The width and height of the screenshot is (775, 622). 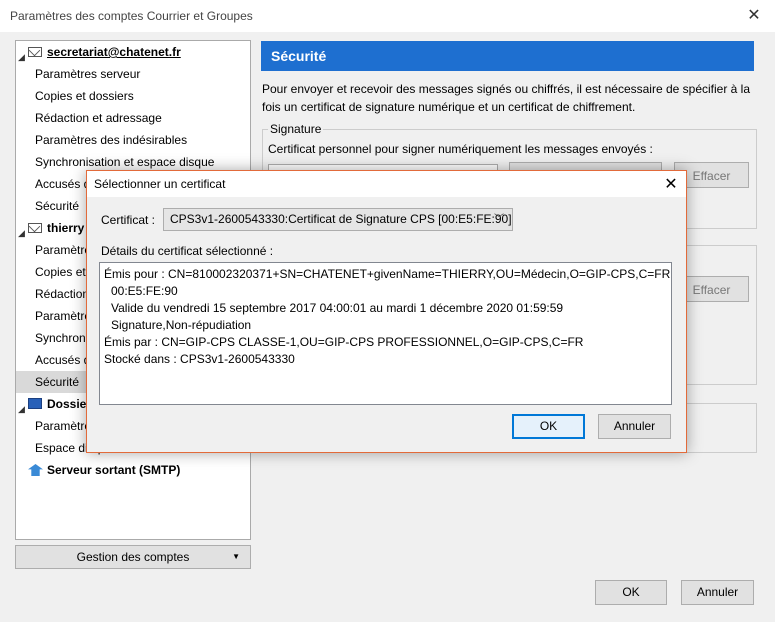 I want to click on computer-icon, so click(x=35, y=403).